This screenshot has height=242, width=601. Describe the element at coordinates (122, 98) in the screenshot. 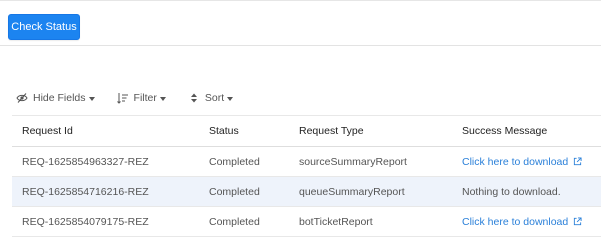

I see `sort-lines-icon` at that location.